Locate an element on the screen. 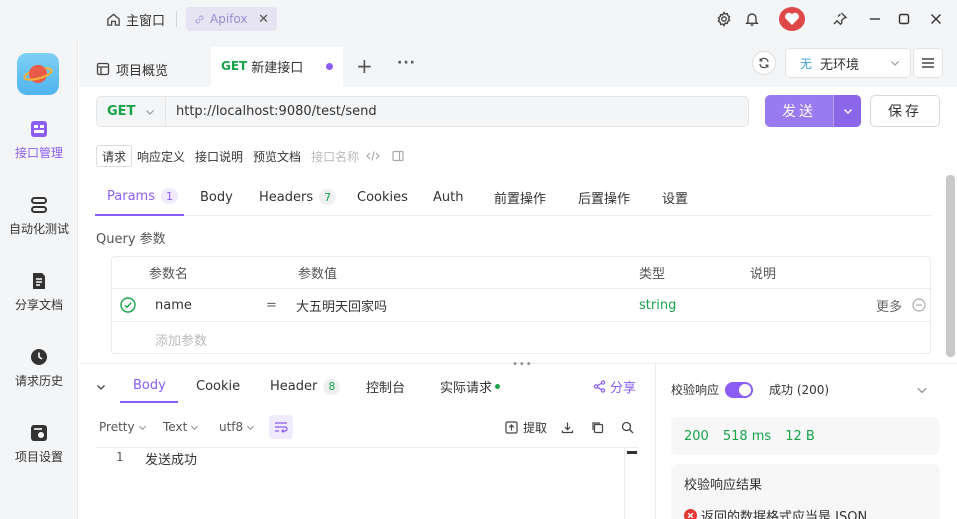 This screenshot has width=957, height=519. tab-actual-request: 实际请求 is located at coordinates (470, 386).